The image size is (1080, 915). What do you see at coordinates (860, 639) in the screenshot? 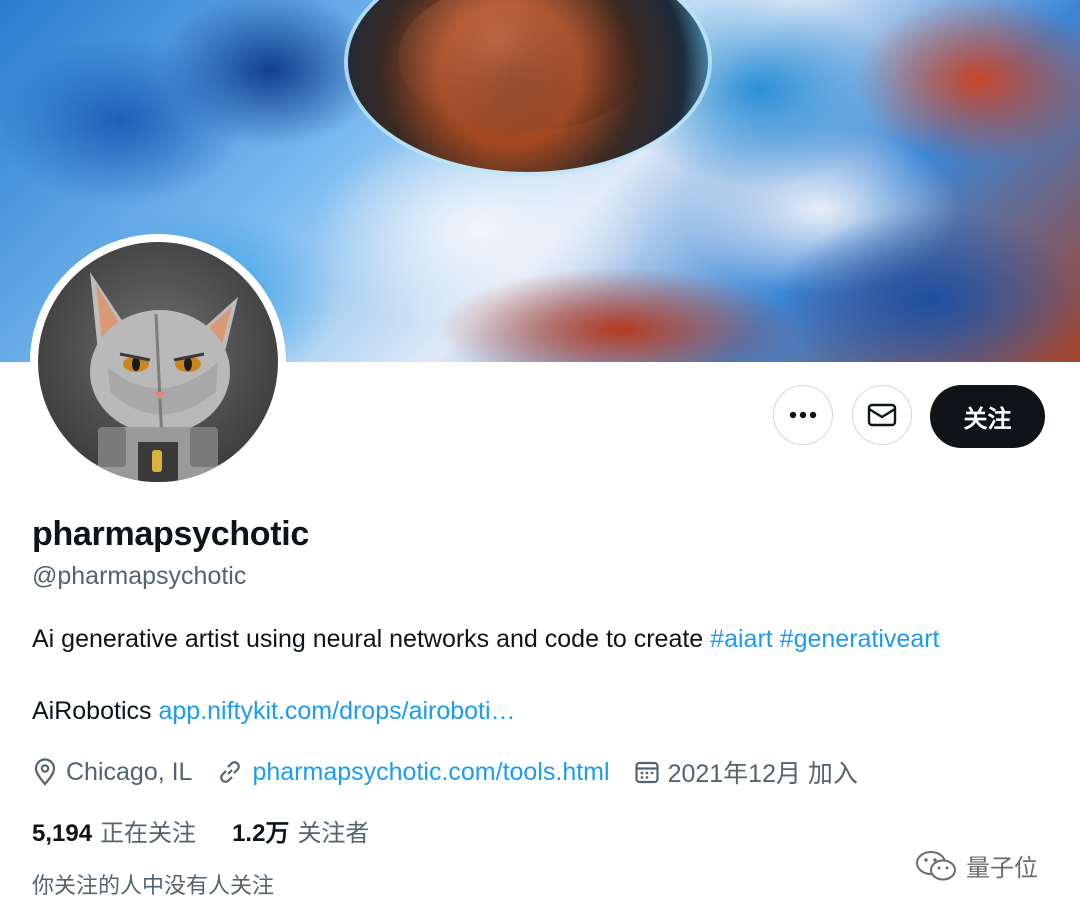
I see `hashtag-generativeart: #generativeart` at bounding box center [860, 639].